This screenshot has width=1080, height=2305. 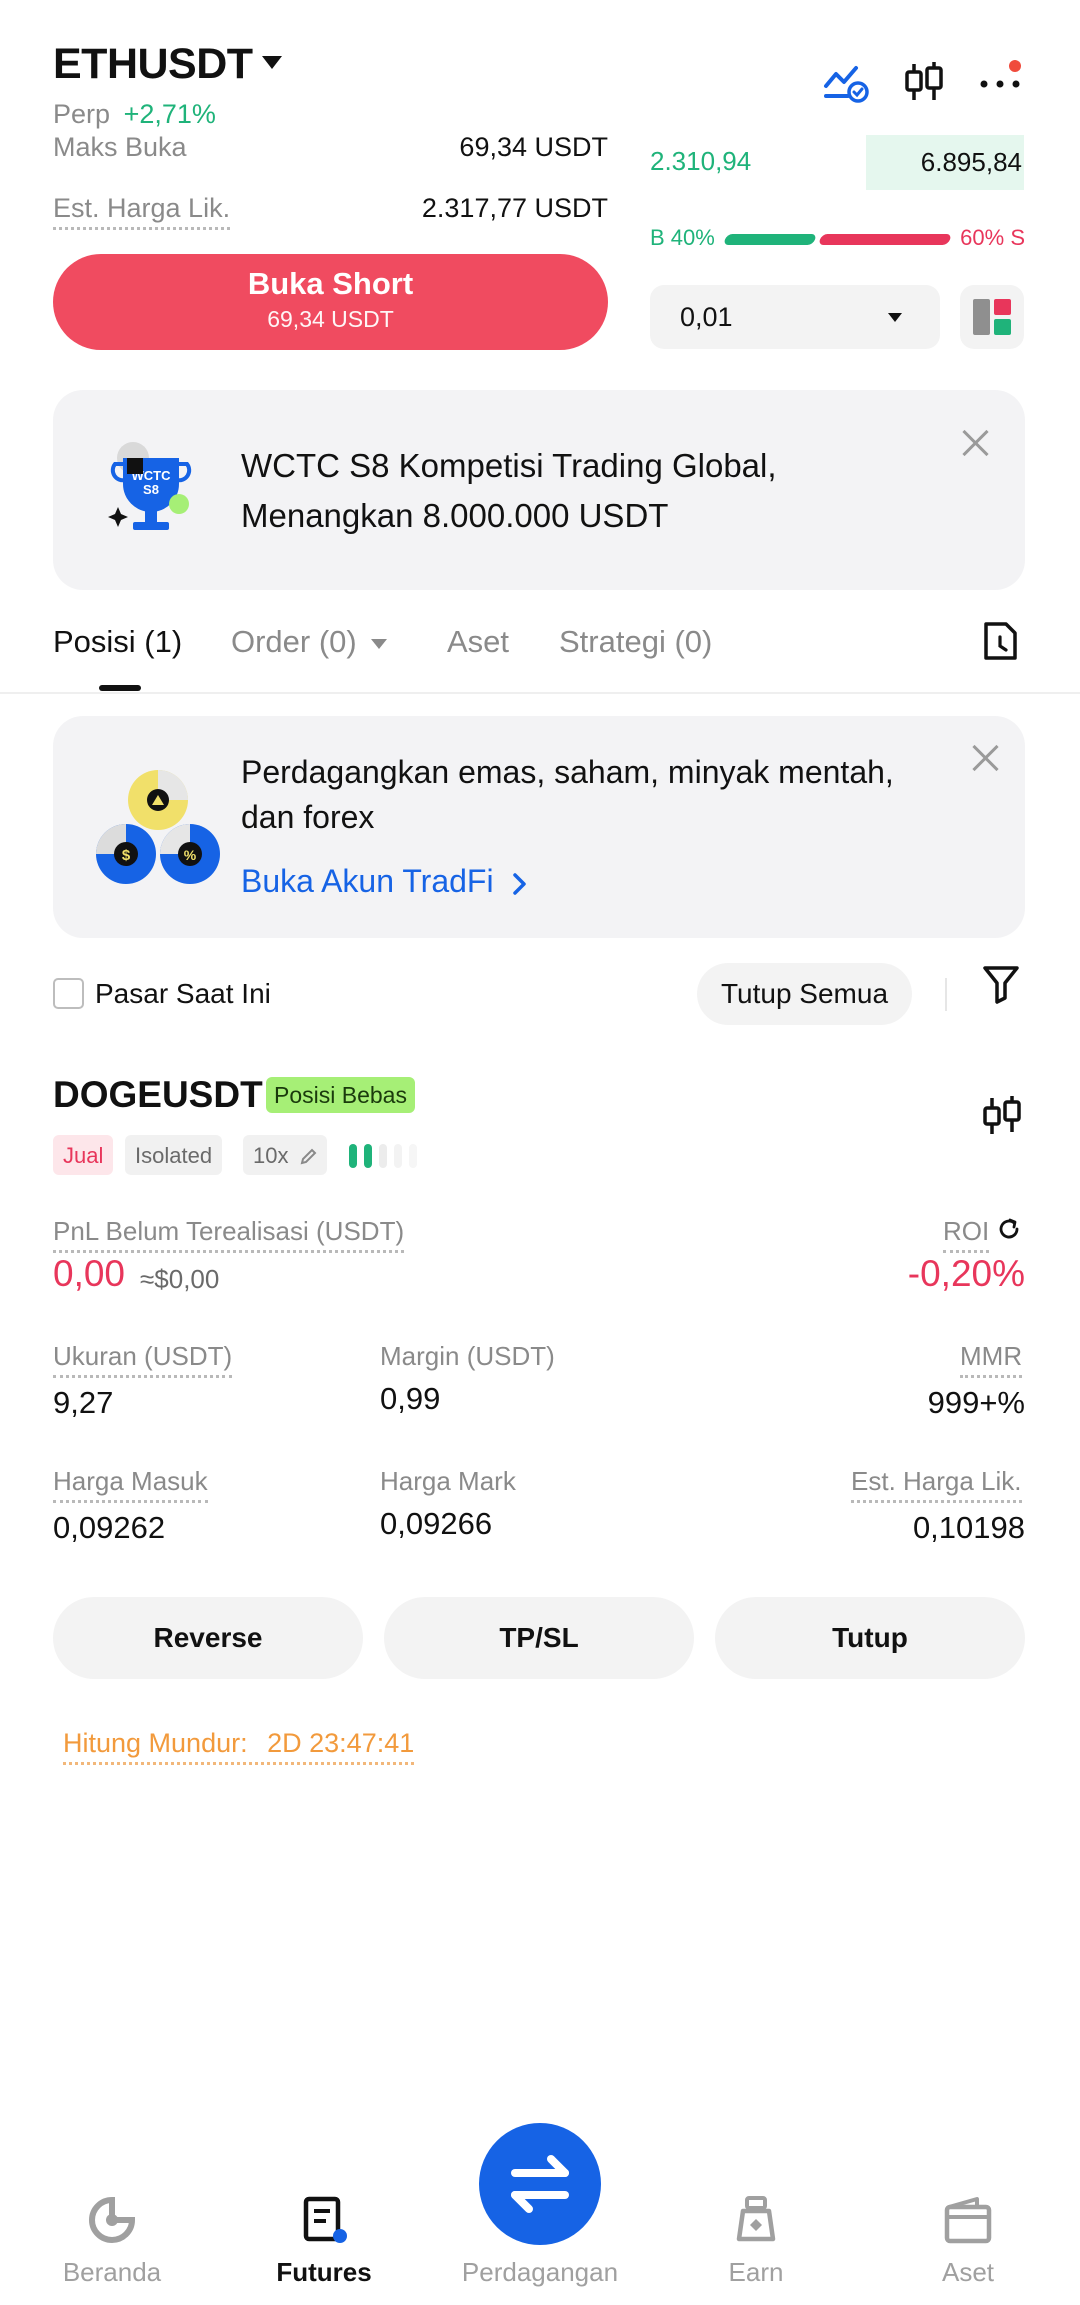 What do you see at coordinates (341, 1743) in the screenshot?
I see `countdown-value: 2D 23:47:41` at bounding box center [341, 1743].